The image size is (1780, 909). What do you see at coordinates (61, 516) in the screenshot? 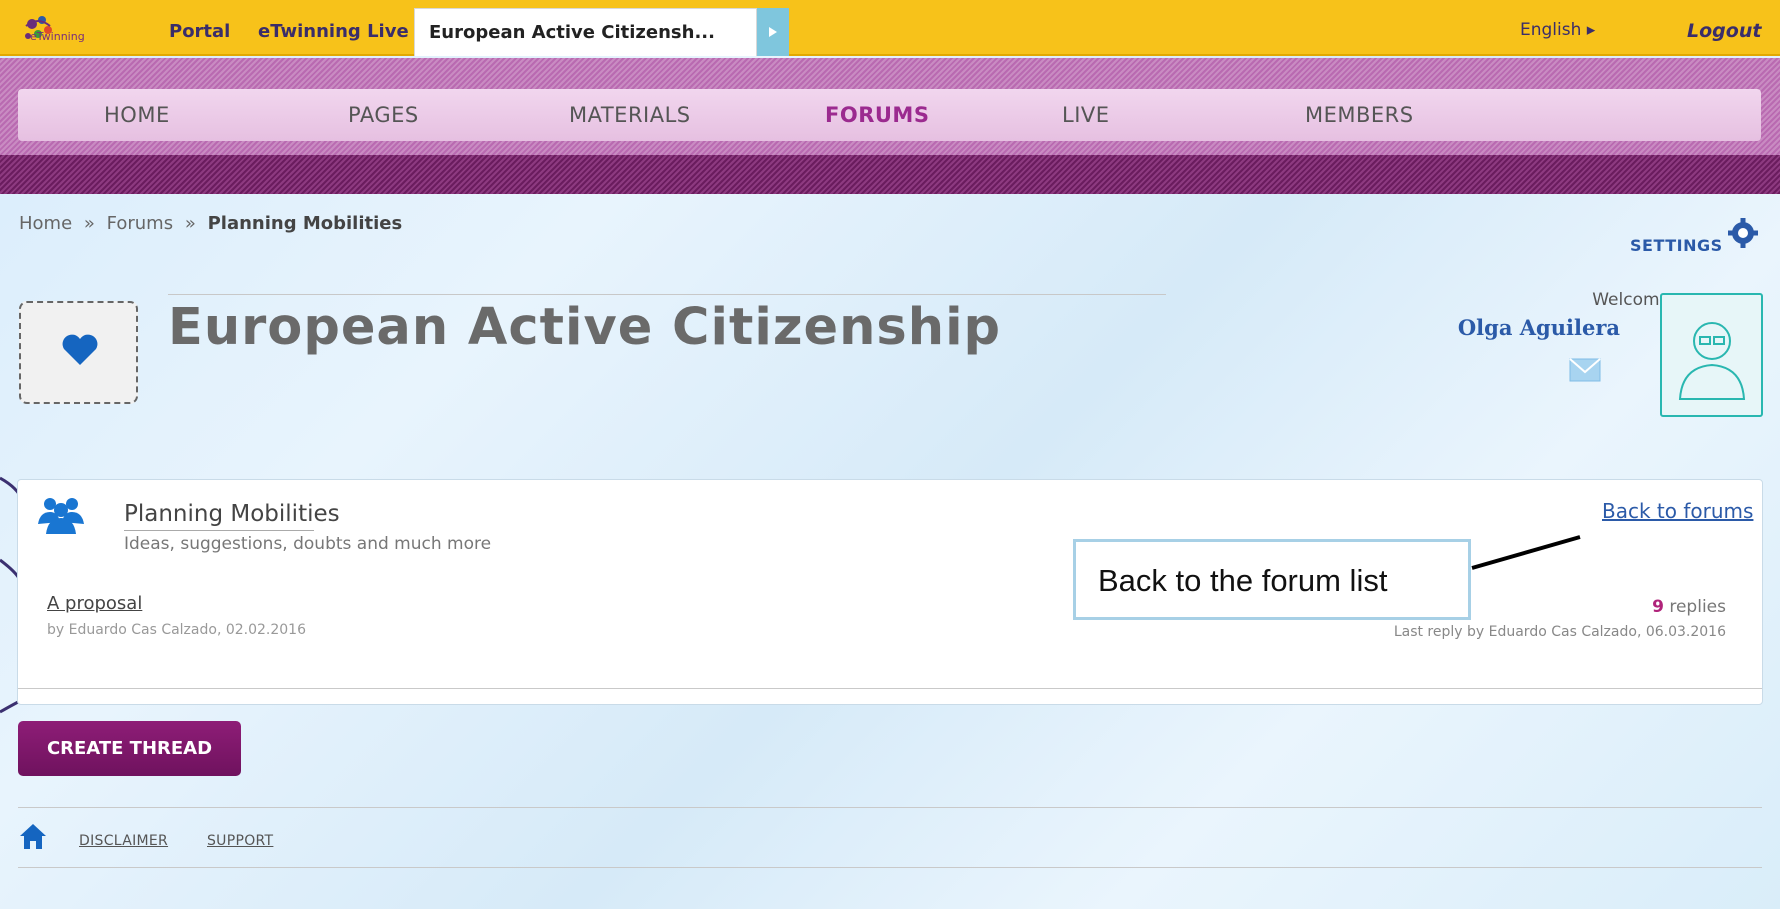
I see `users-icon` at bounding box center [61, 516].